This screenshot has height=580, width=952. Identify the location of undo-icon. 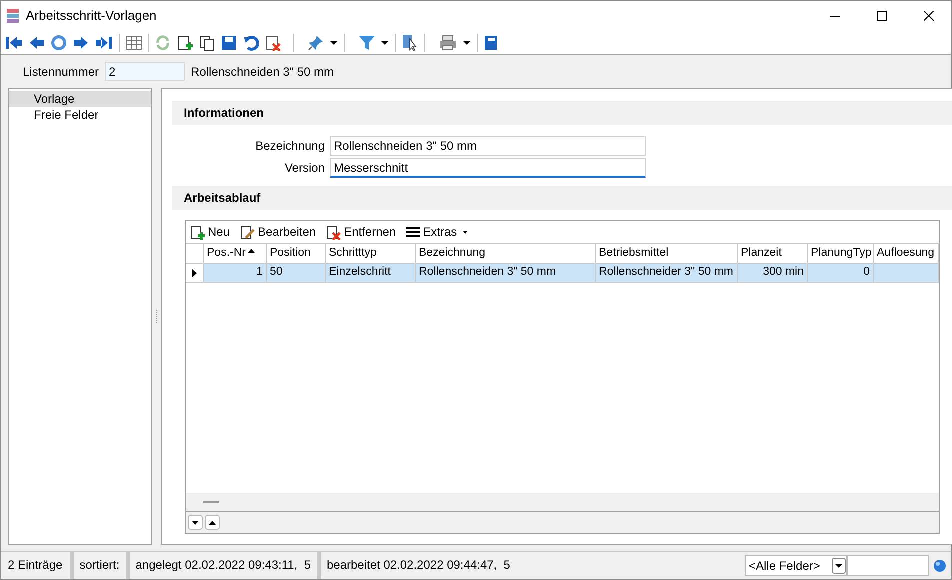
(251, 42).